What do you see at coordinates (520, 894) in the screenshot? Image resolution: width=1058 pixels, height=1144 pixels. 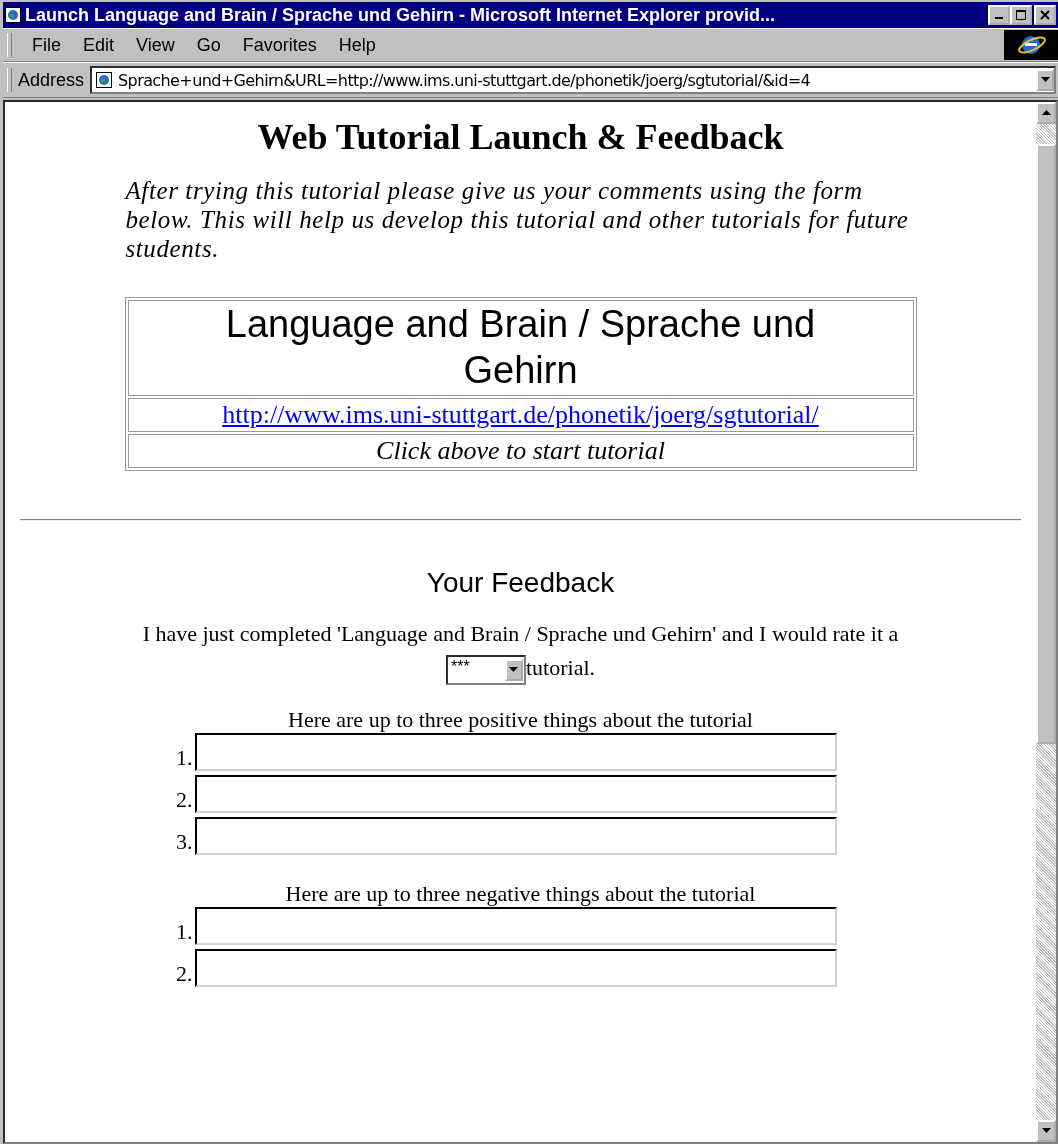 I see `group-label: Here are up to three negative things about the tutorial` at bounding box center [520, 894].